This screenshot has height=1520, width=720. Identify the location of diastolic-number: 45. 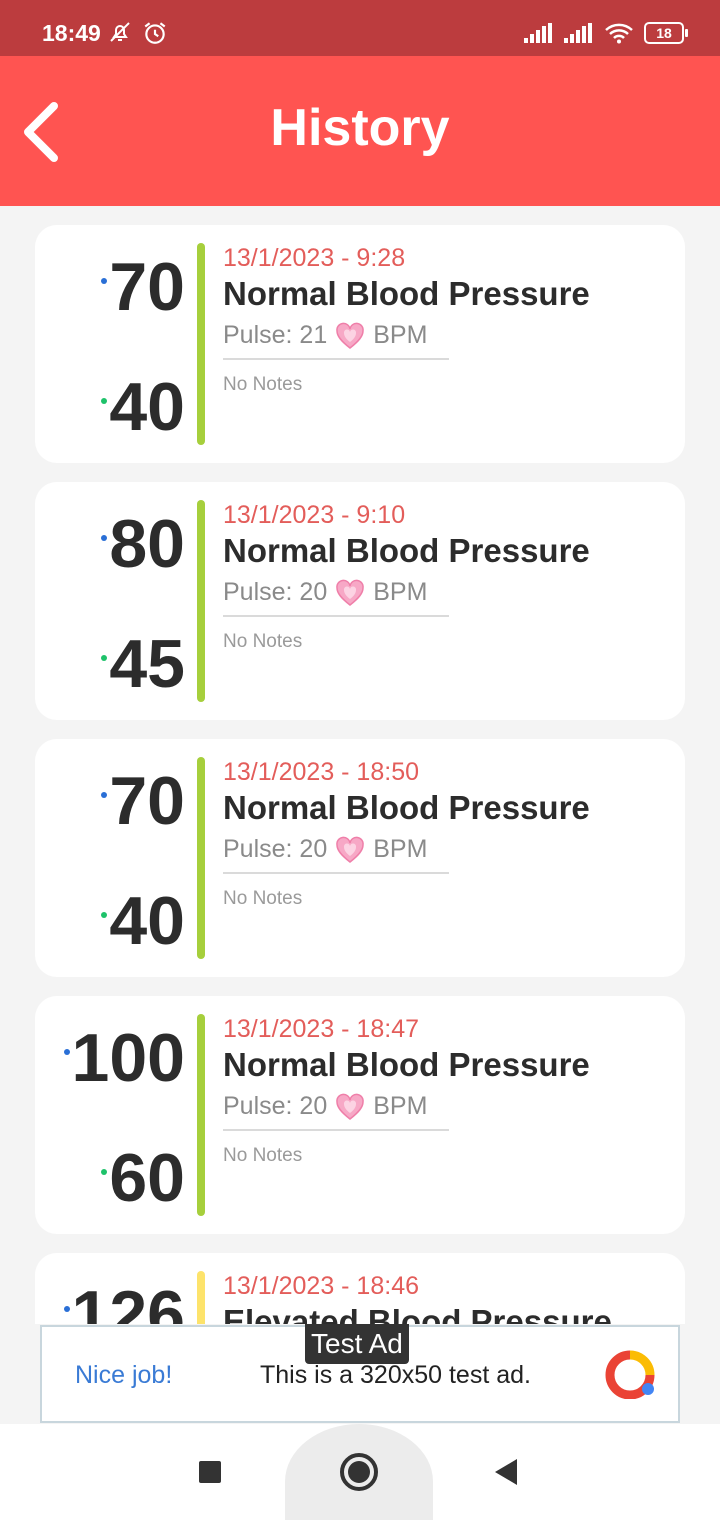
(147, 664).